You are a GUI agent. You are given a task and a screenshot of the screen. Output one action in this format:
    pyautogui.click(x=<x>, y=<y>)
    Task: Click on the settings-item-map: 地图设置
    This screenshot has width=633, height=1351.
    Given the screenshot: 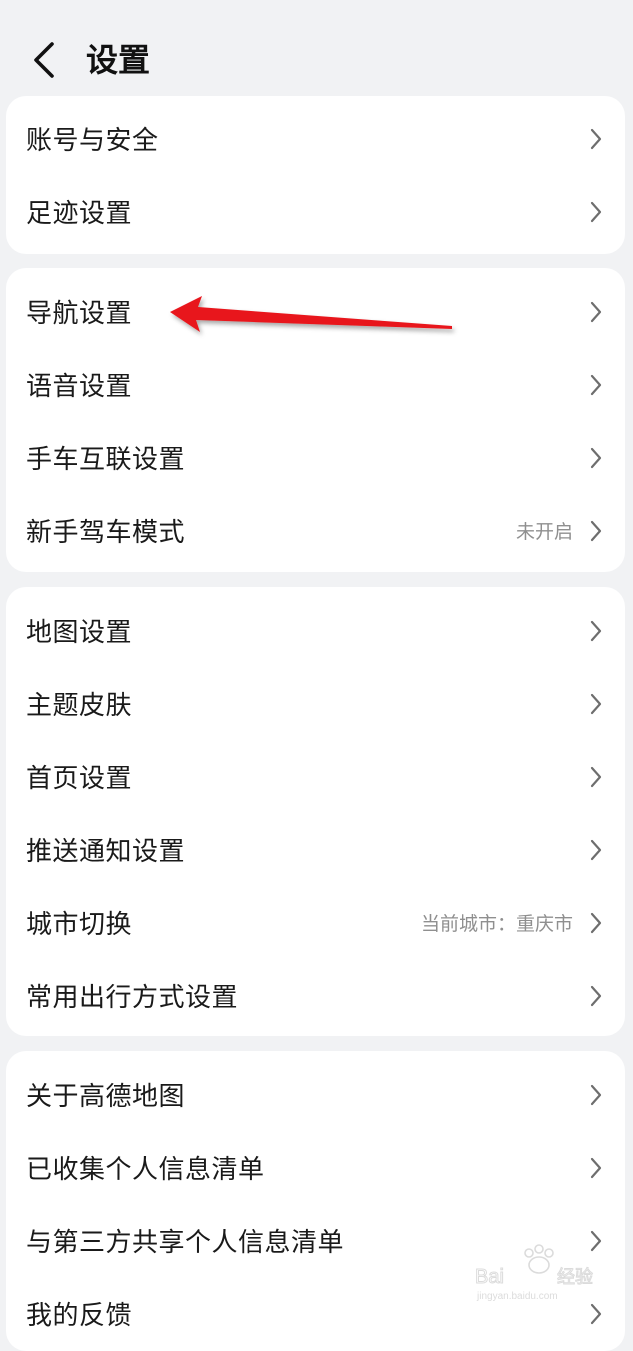 What is the action you would take?
    pyautogui.click(x=315, y=630)
    